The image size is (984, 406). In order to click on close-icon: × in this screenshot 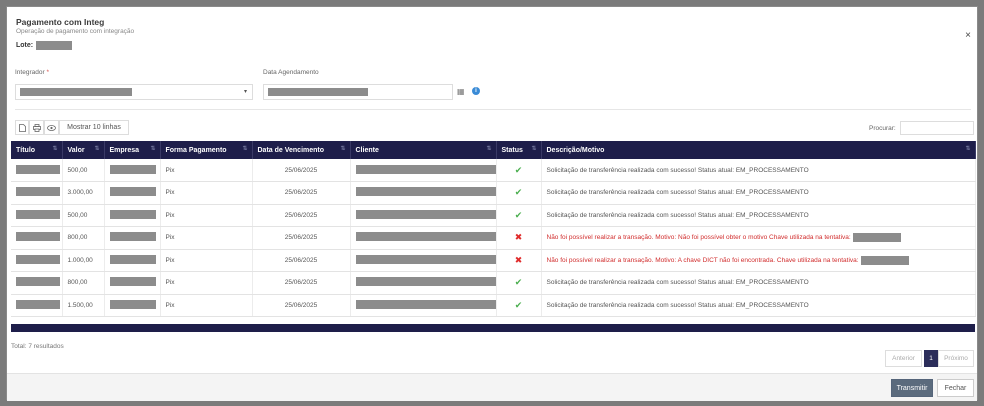, I will do `click(968, 35)`.